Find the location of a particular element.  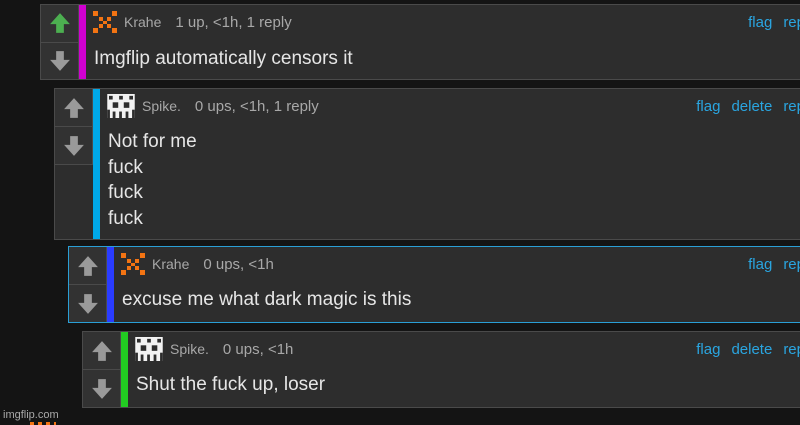

comment-meta: 0 ups, <1h, 1 reply is located at coordinates (256, 106).